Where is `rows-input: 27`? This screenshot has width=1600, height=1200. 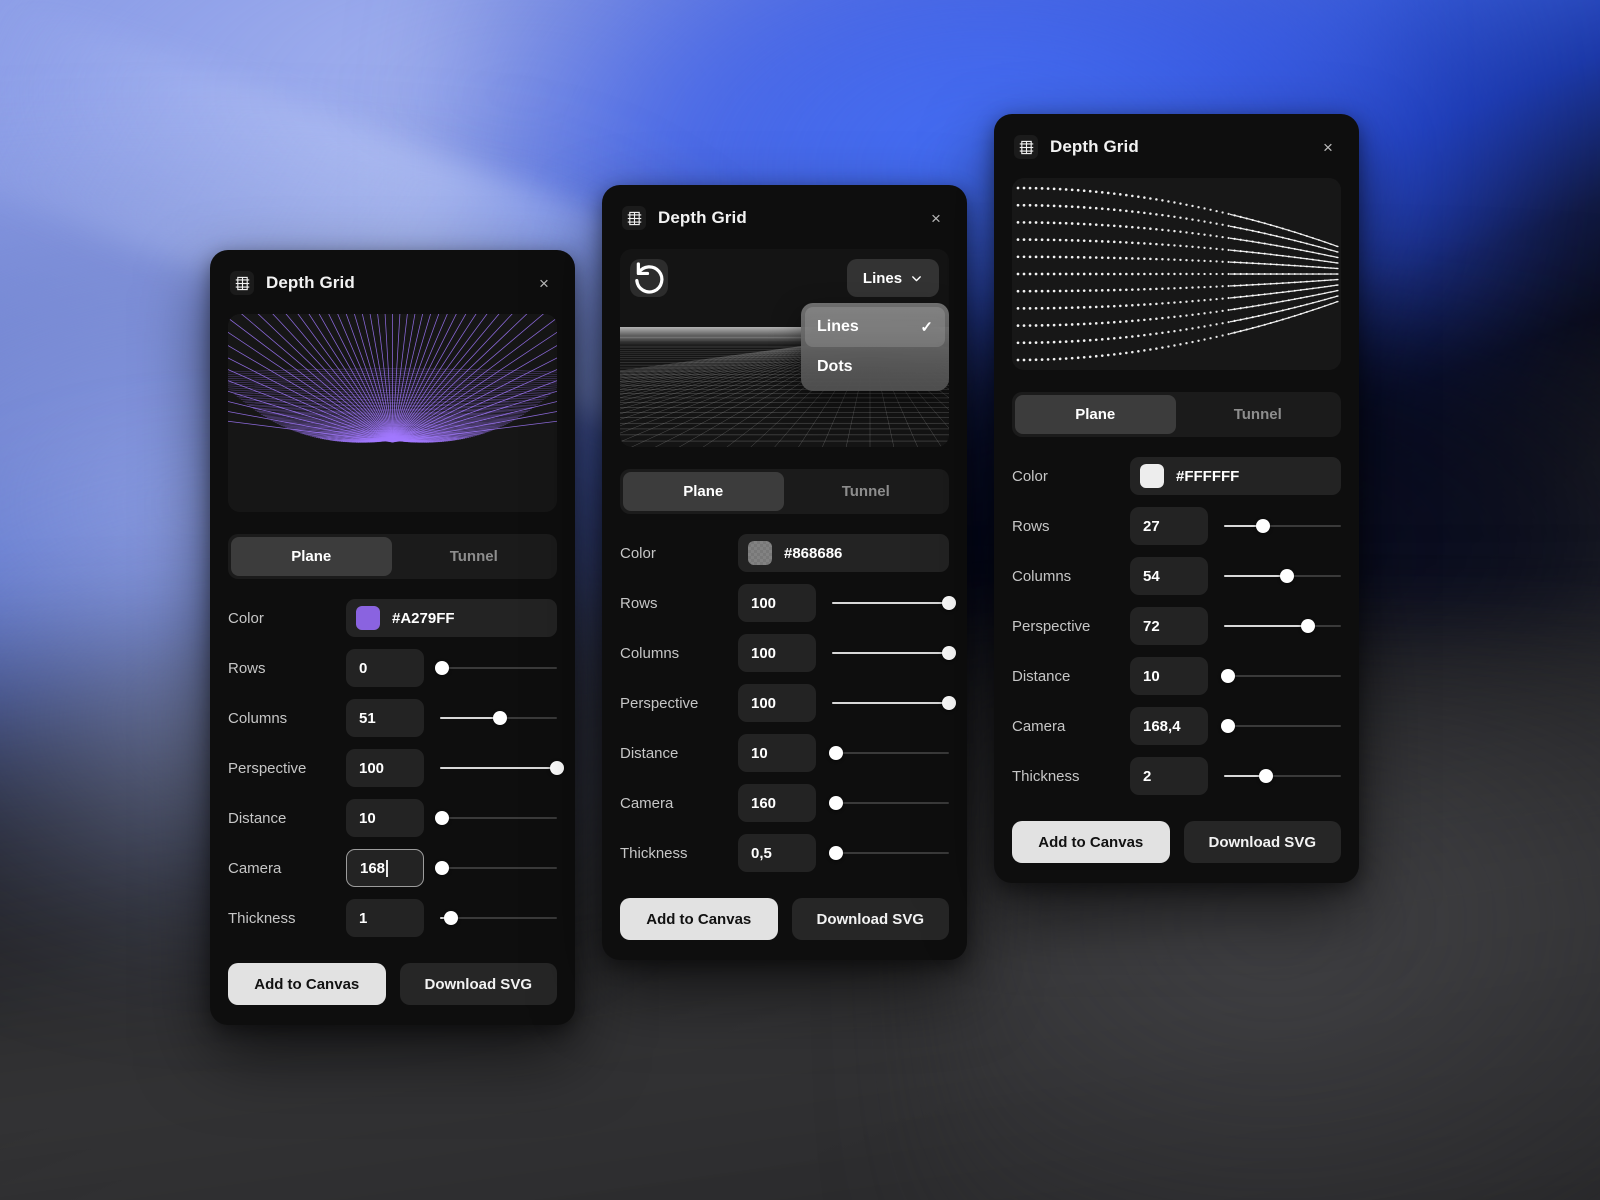 rows-input: 27 is located at coordinates (1169, 526).